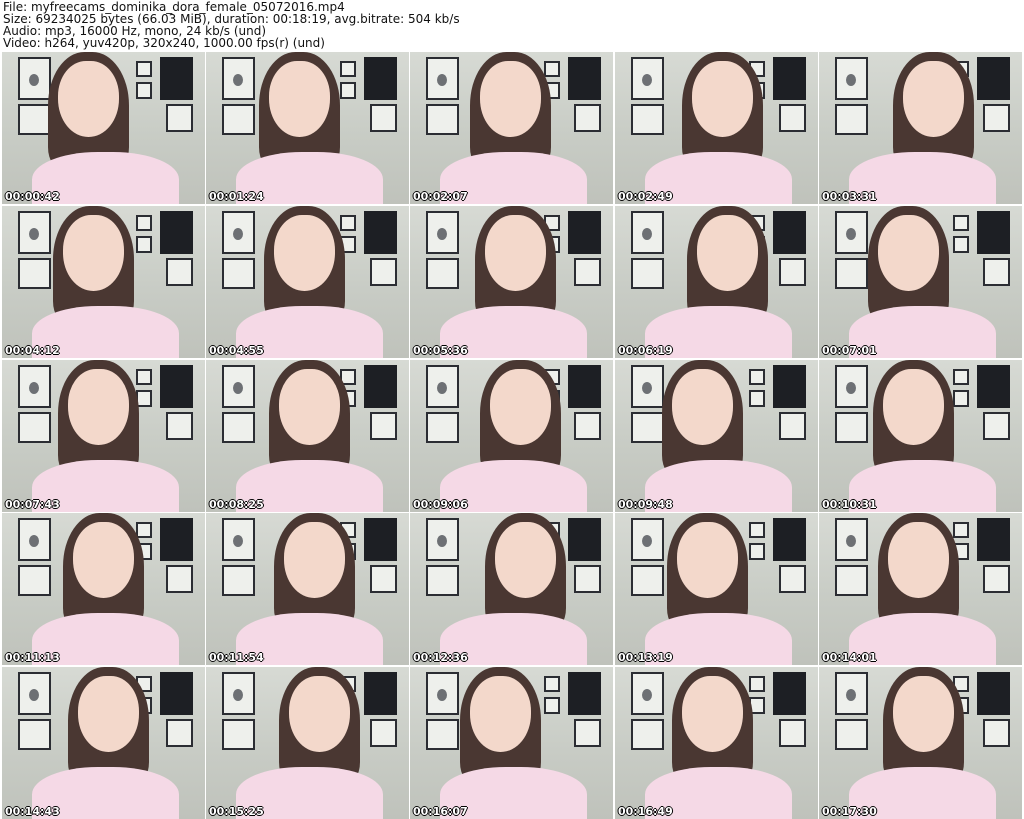 The image size is (1024, 819). Describe the element at coordinates (849, 350) in the screenshot. I see `timestamp-label: 00:07:01` at that location.